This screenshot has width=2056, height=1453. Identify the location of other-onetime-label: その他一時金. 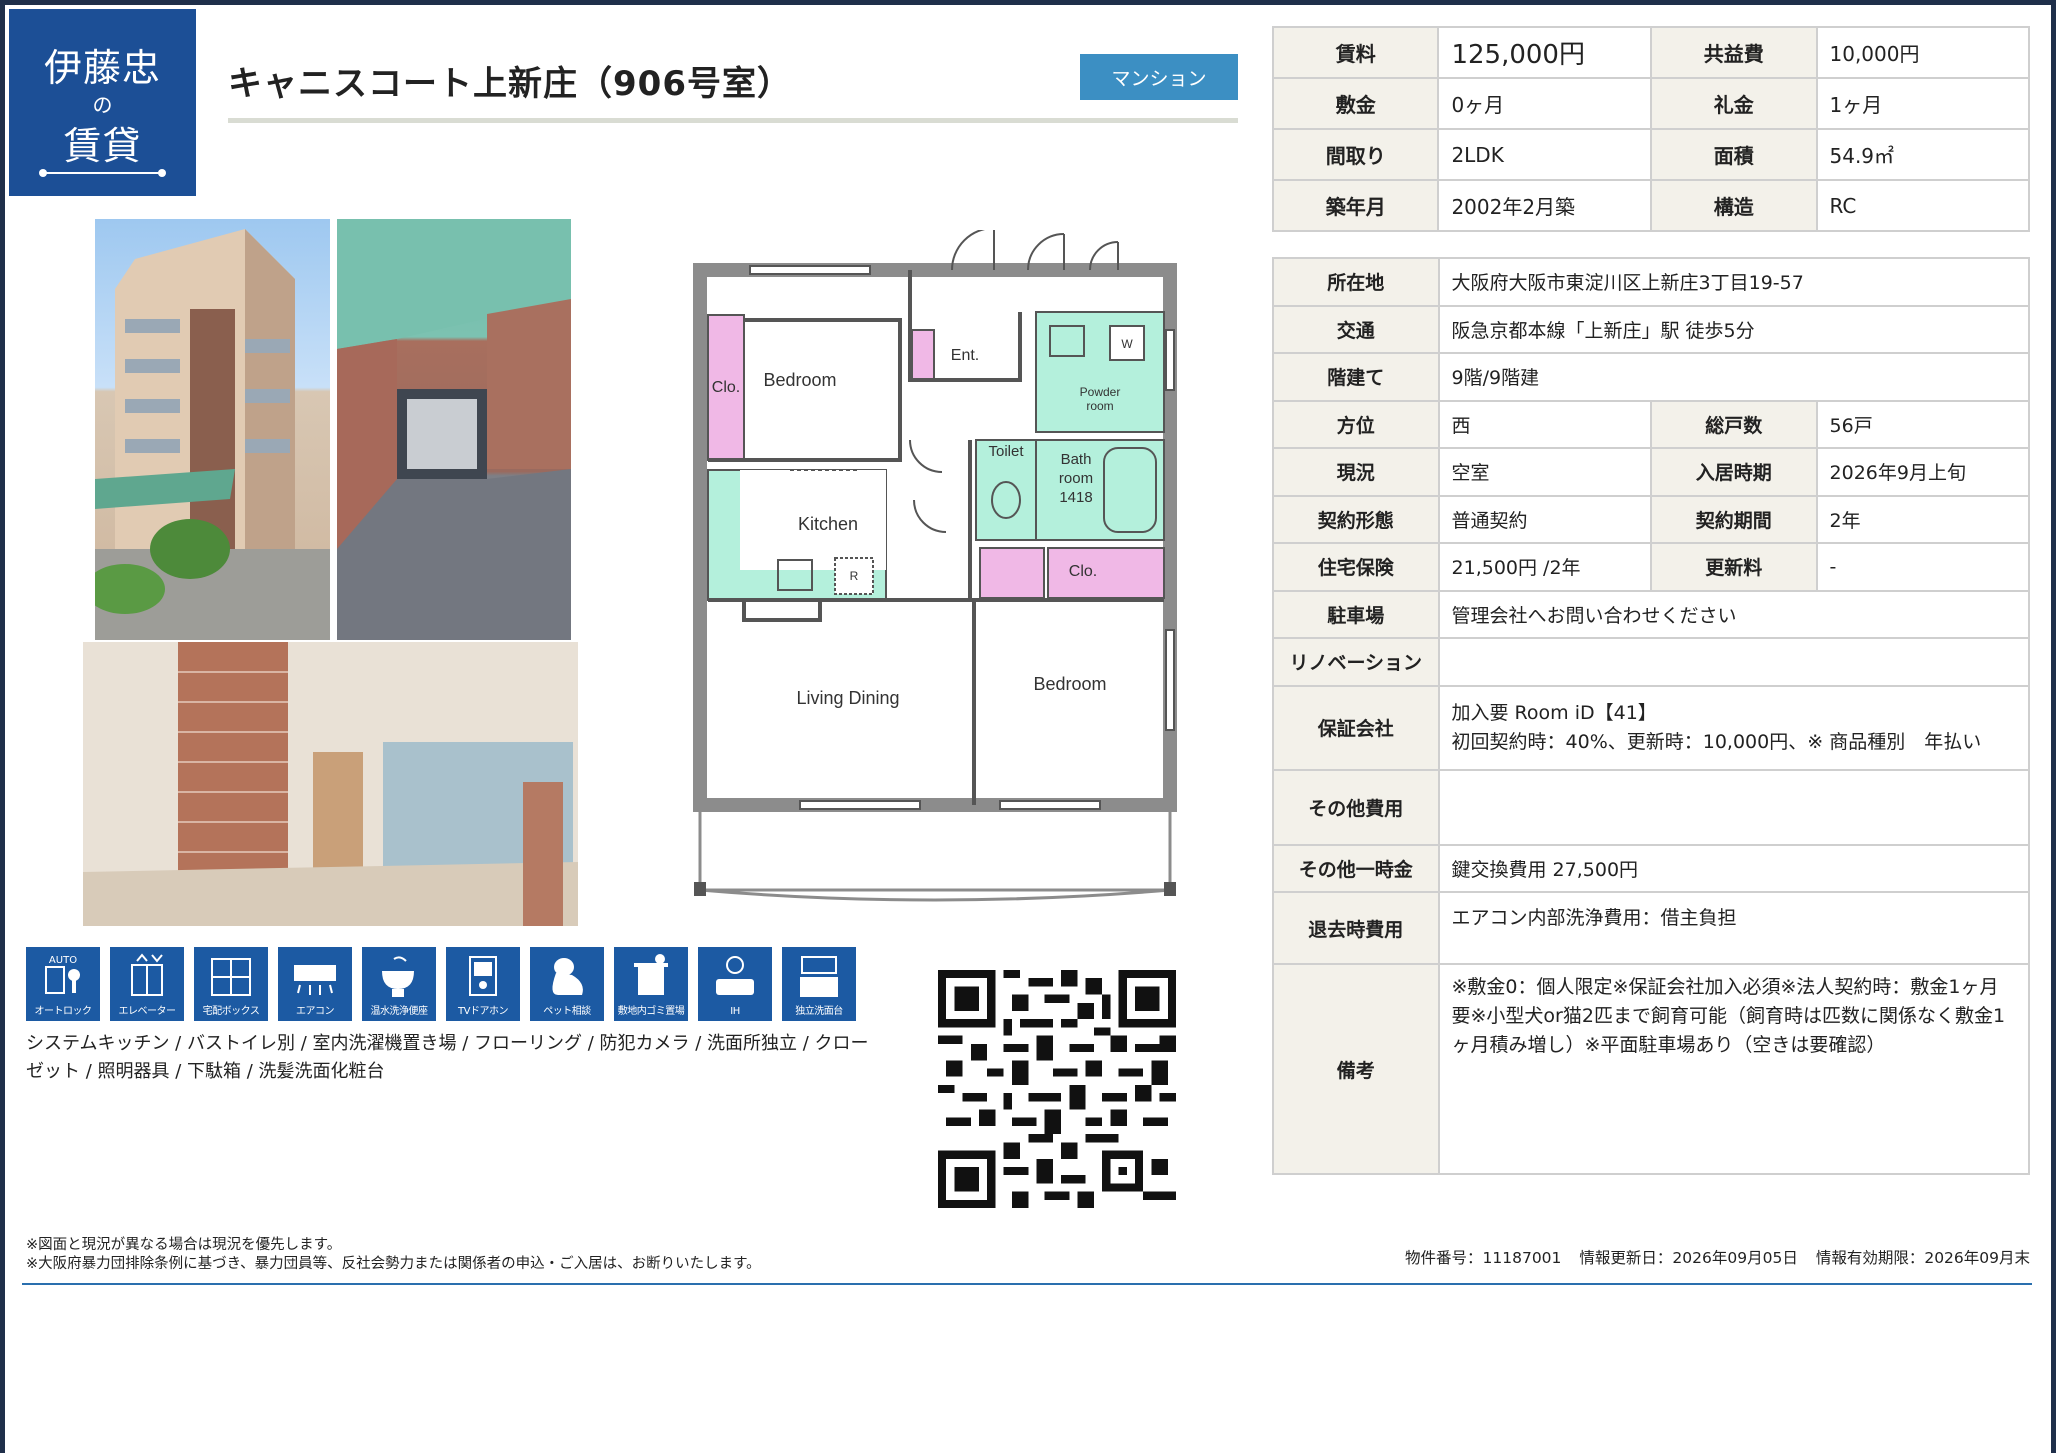
(1356, 868).